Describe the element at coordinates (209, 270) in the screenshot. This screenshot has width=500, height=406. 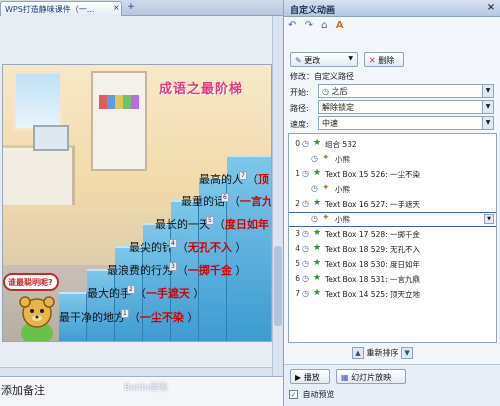
I see `stair-row-answer: 一掷千金` at that location.